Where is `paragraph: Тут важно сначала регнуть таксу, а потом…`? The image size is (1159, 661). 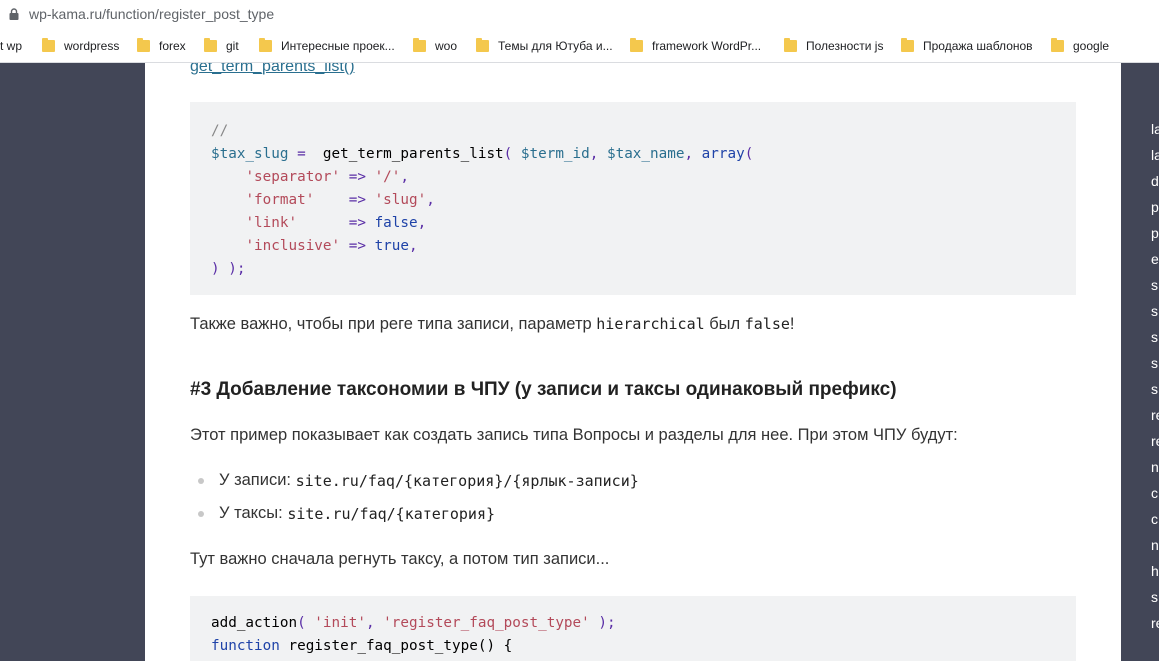
paragraph: Тут важно сначала регнуть таксу, а потом… is located at coordinates (400, 559).